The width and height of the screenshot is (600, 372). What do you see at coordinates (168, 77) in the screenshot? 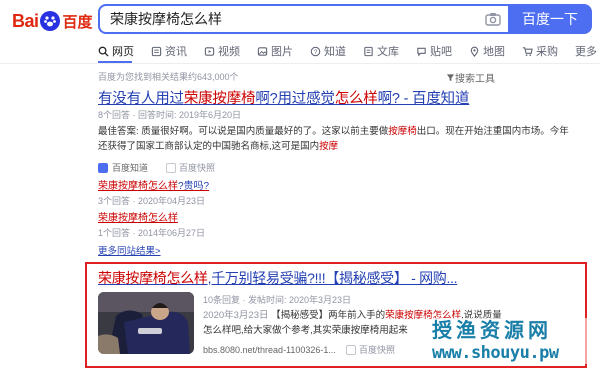
I see `result-count: 百度为您找到相关结果约643,000个` at bounding box center [168, 77].